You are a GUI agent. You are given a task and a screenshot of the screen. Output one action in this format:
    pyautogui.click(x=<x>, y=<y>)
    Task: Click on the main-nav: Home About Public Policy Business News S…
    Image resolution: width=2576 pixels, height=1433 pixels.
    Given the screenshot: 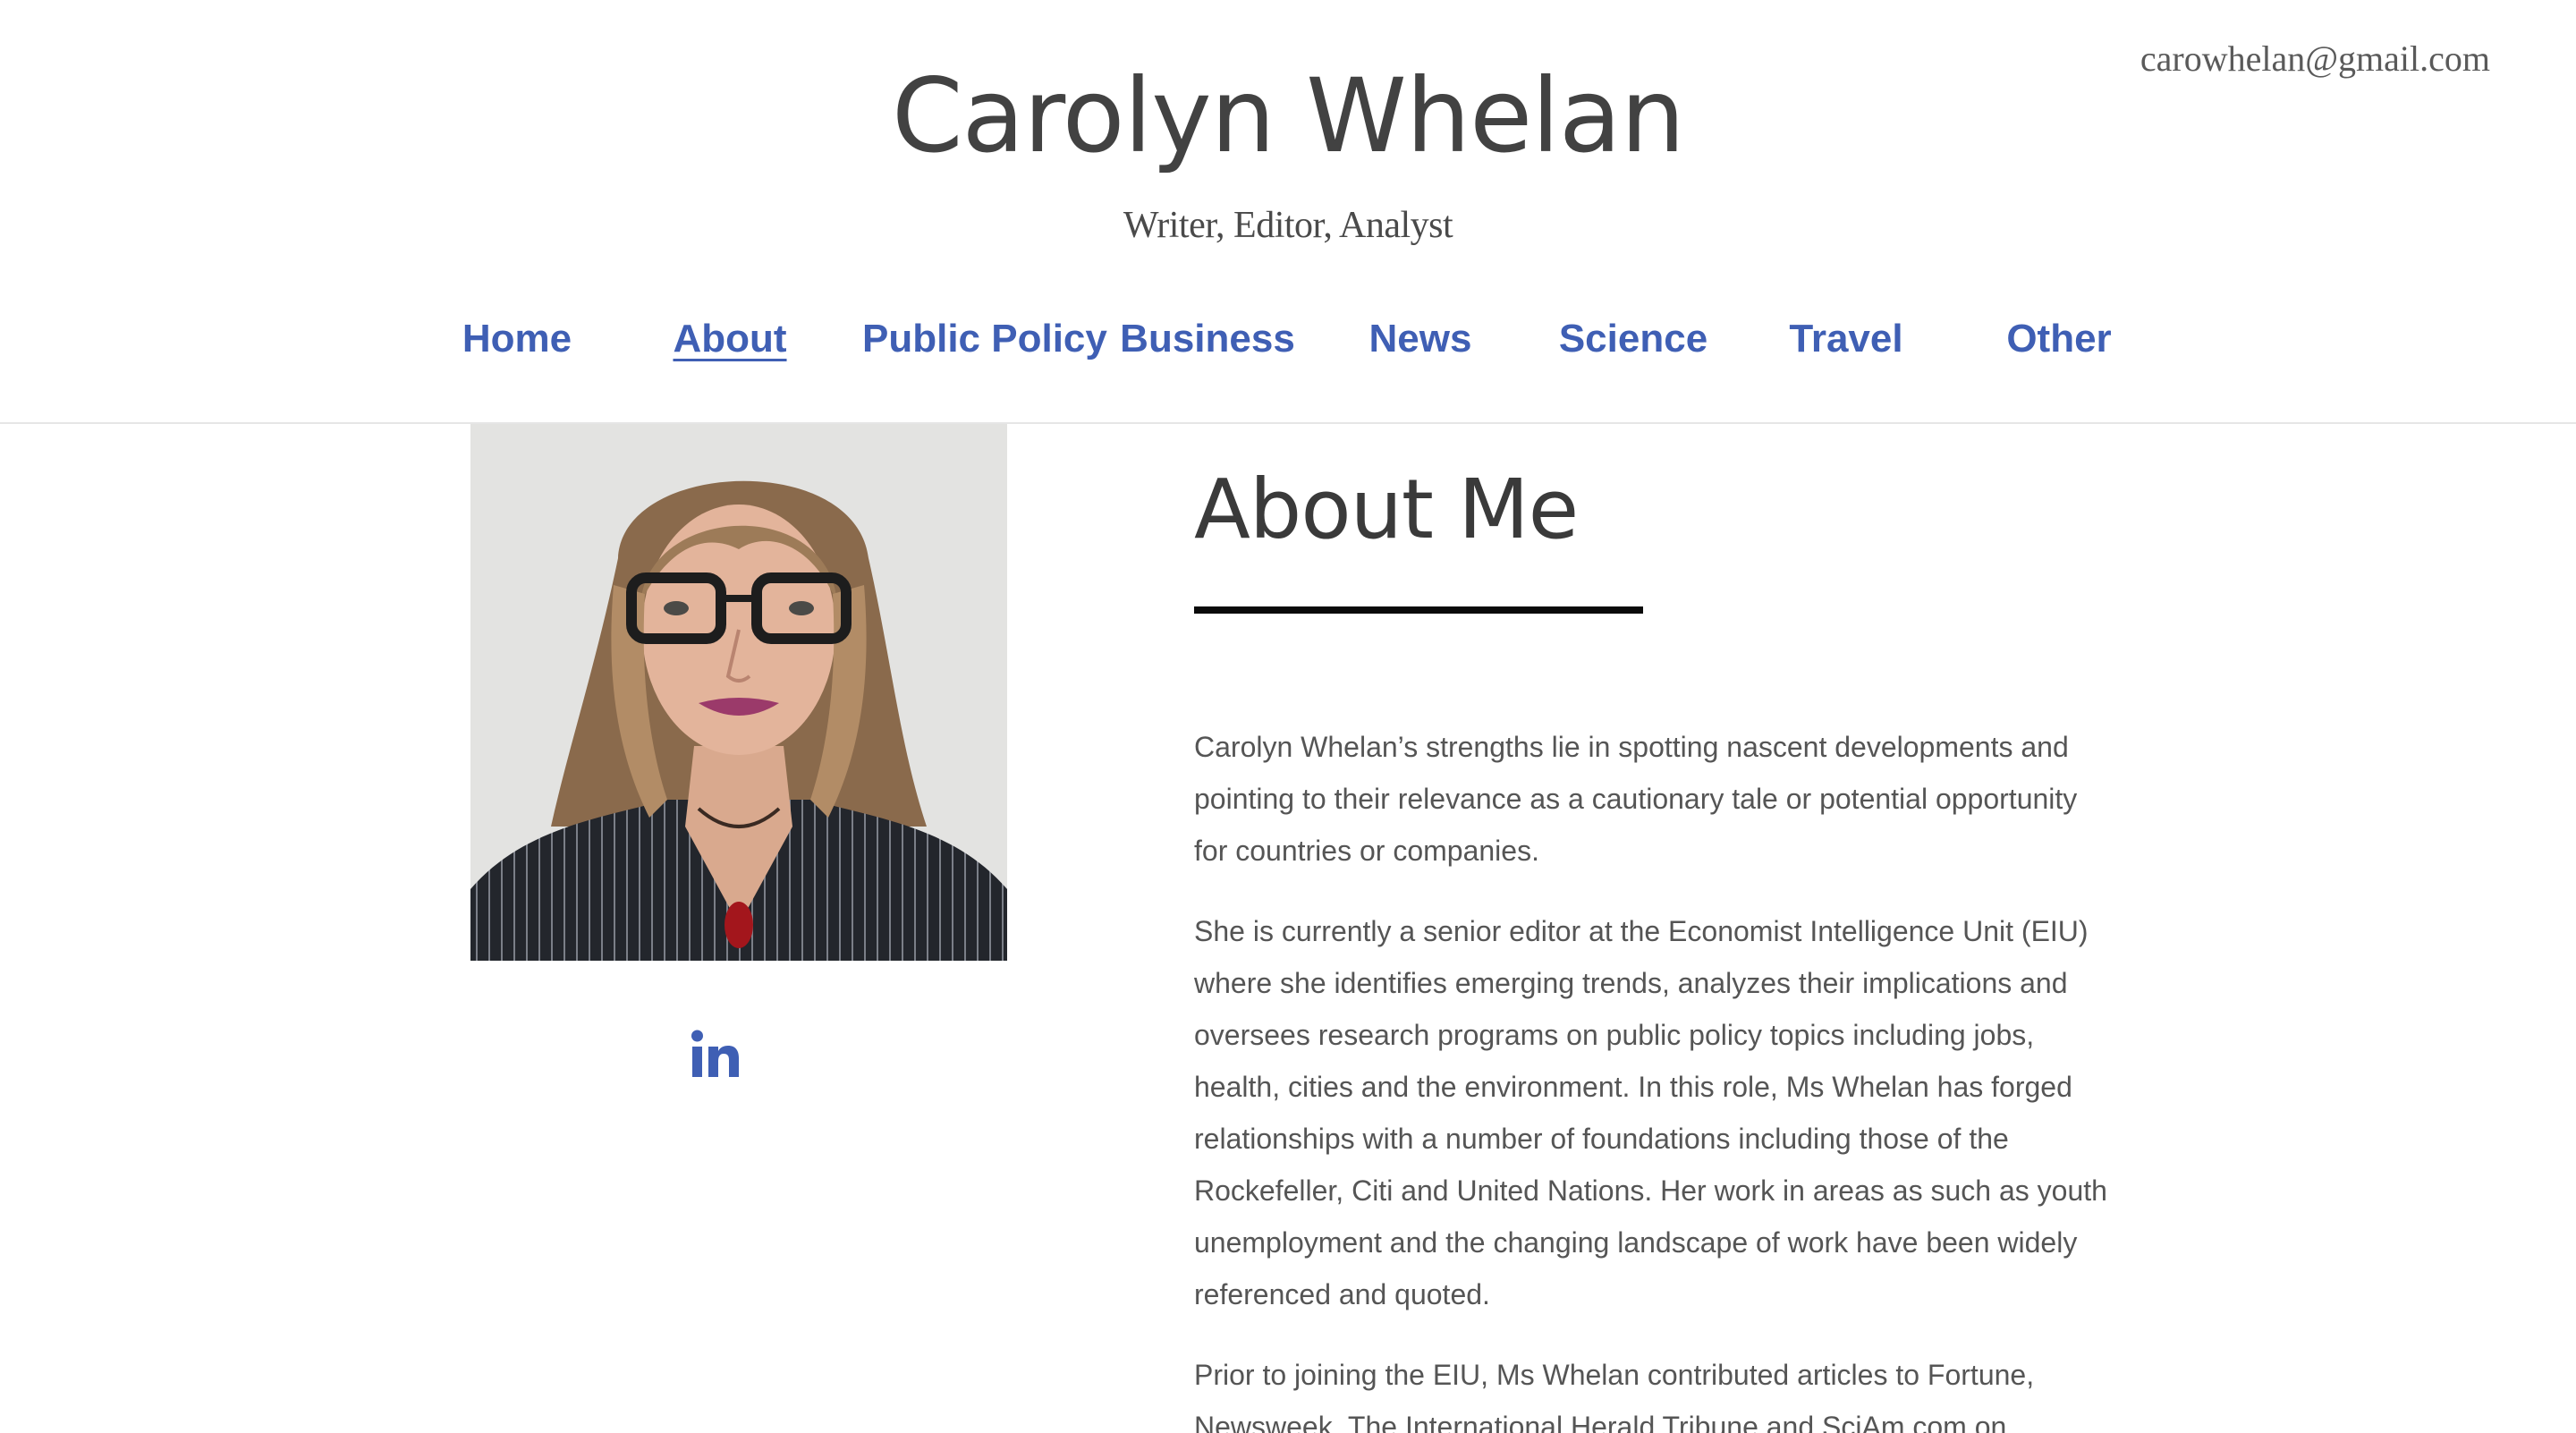 What is the action you would take?
    pyautogui.click(x=1288, y=339)
    